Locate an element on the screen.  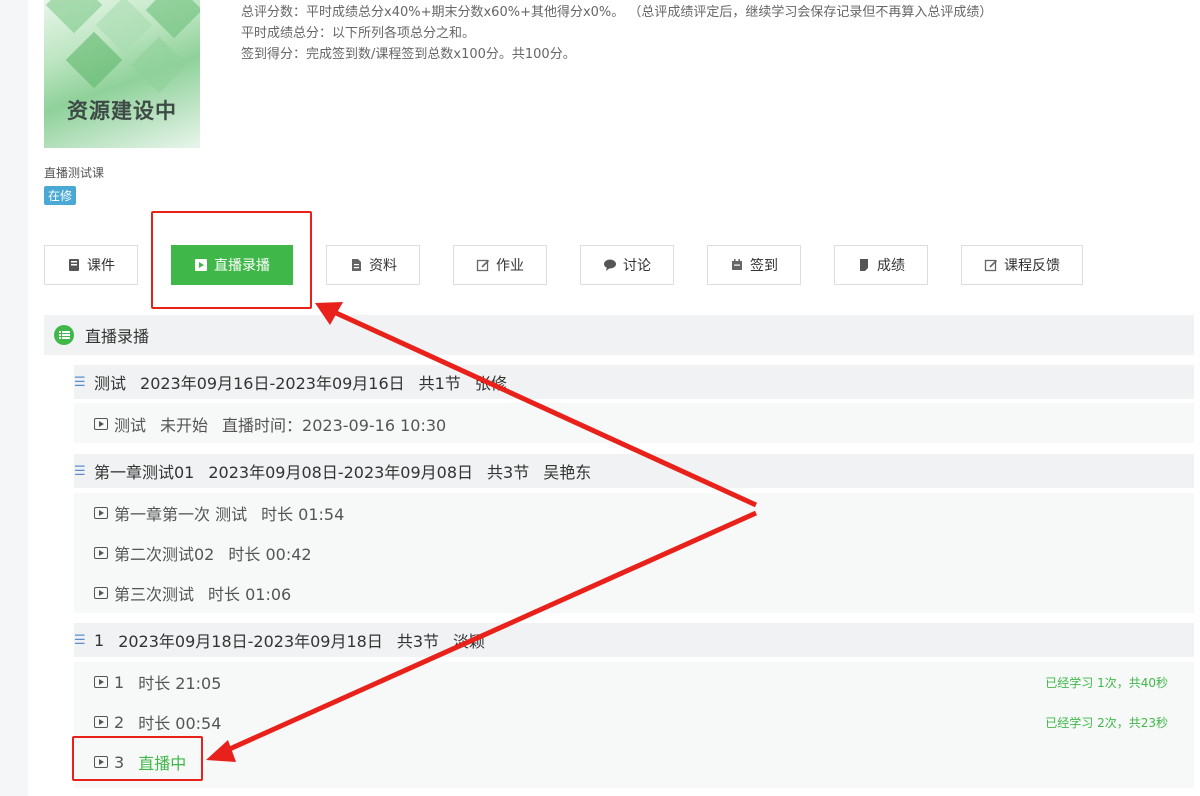
arrow-head-icon is located at coordinates (221, 751).